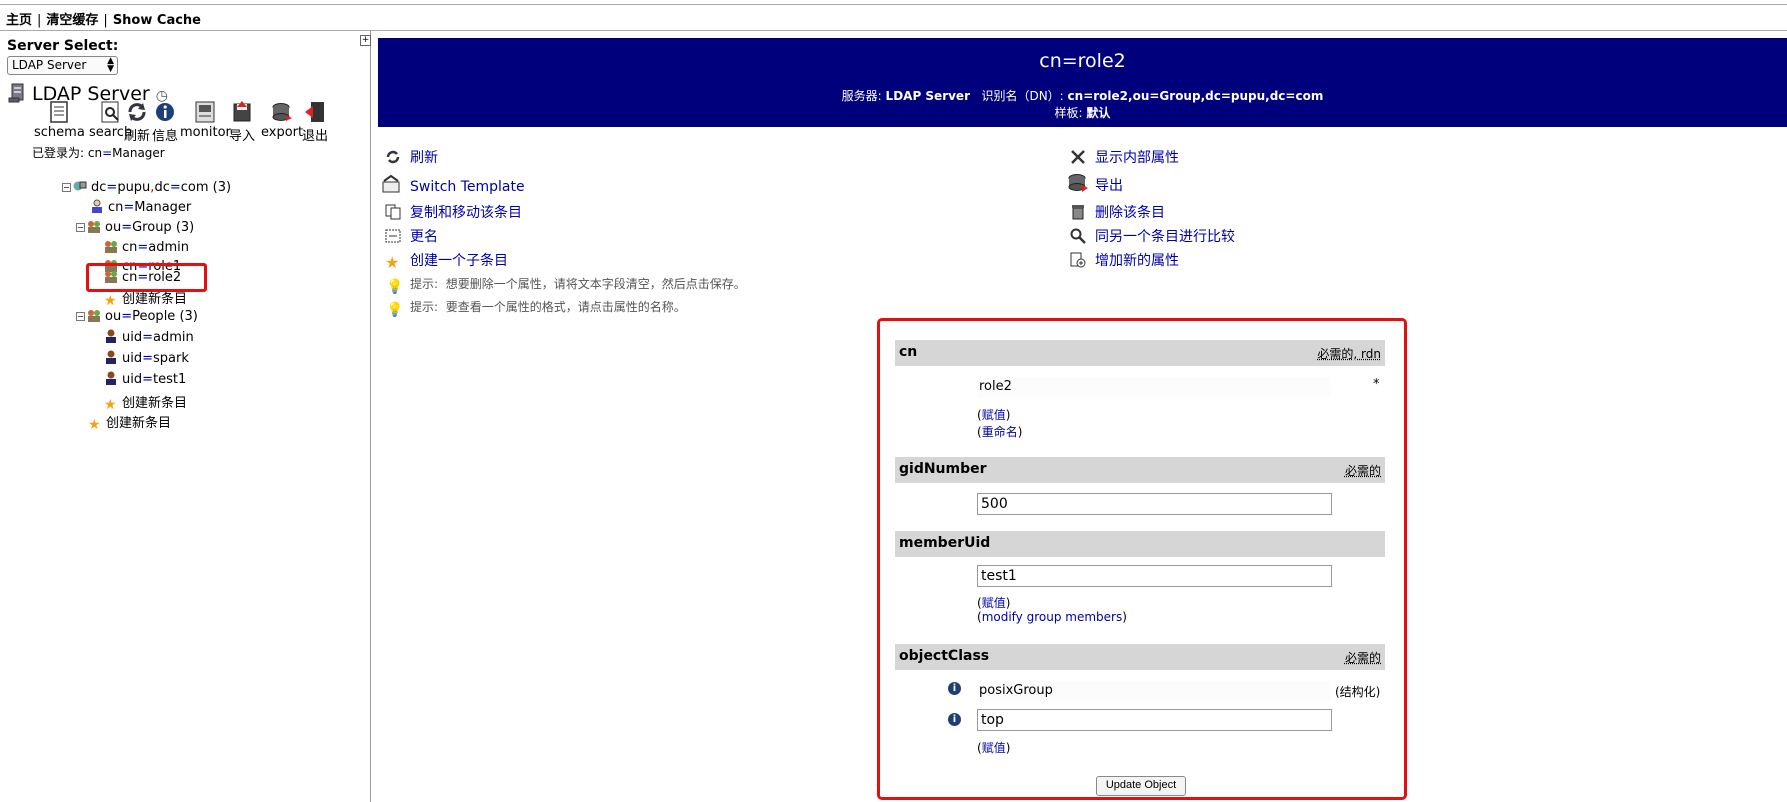  What do you see at coordinates (19, 20) in the screenshot?
I see `home-link: 主页` at bounding box center [19, 20].